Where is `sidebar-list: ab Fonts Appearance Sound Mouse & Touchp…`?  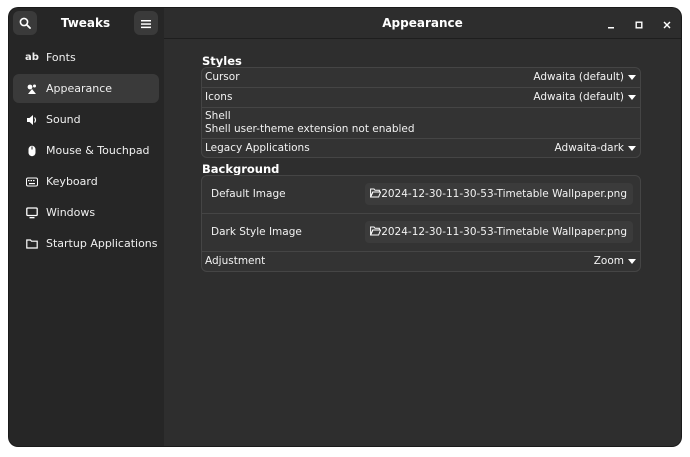
sidebar-list: ab Fonts Appearance Sound Mouse & Touchp… is located at coordinates (86, 151).